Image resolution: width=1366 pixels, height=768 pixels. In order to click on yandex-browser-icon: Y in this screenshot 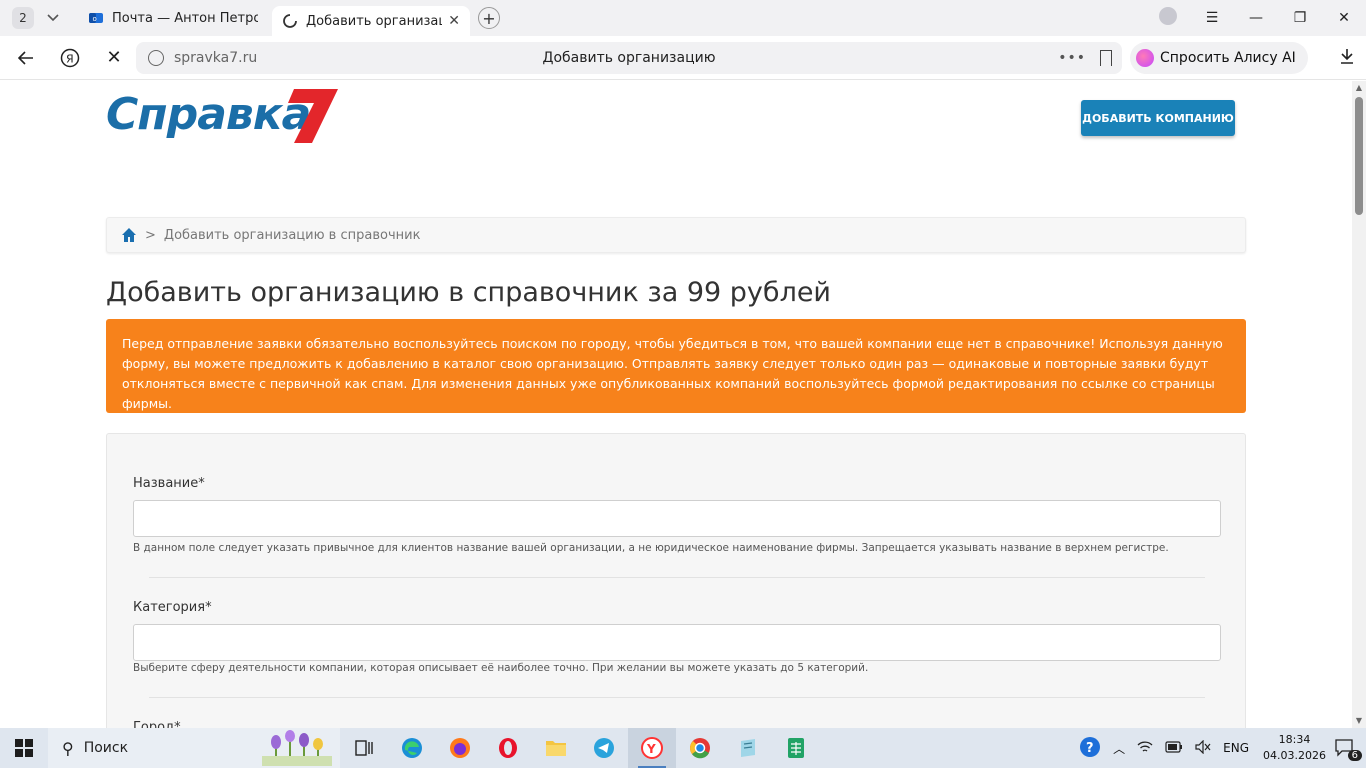, I will do `click(652, 748)`.